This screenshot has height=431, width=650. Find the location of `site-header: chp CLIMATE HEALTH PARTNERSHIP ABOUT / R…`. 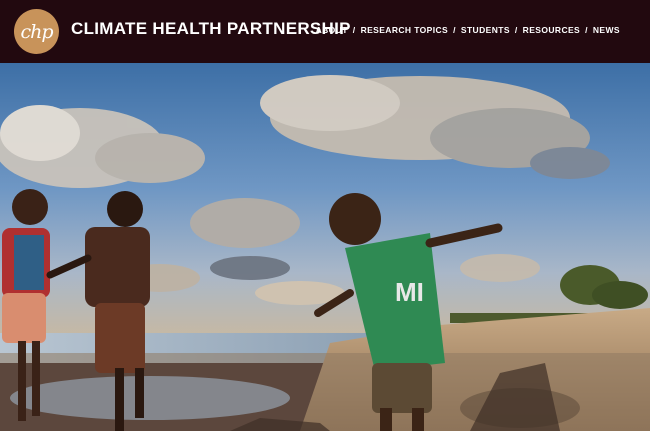

site-header: chp CLIMATE HEALTH PARTNERSHIP ABOUT / R… is located at coordinates (325, 31).